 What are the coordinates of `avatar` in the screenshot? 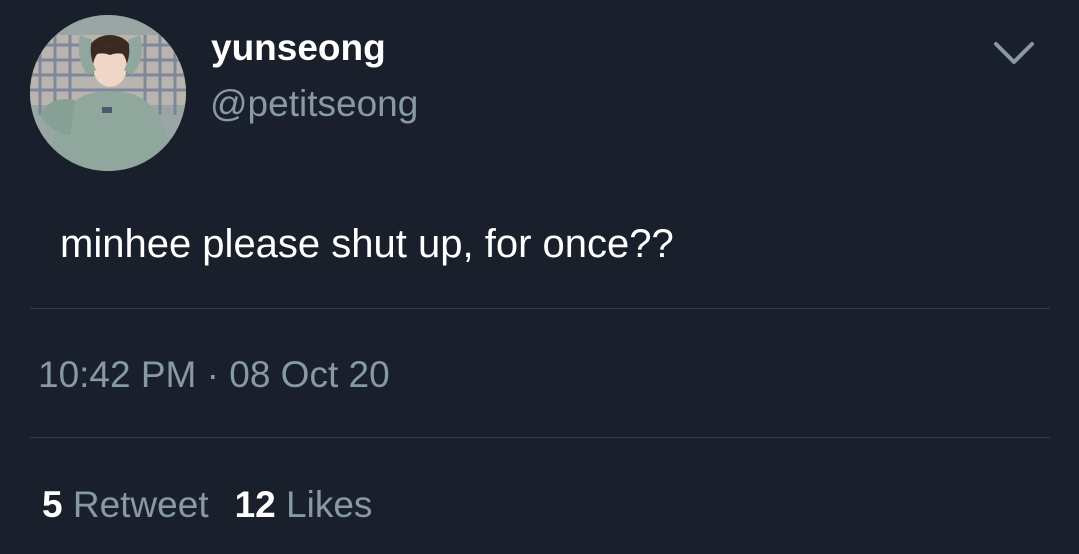 It's located at (108, 93).